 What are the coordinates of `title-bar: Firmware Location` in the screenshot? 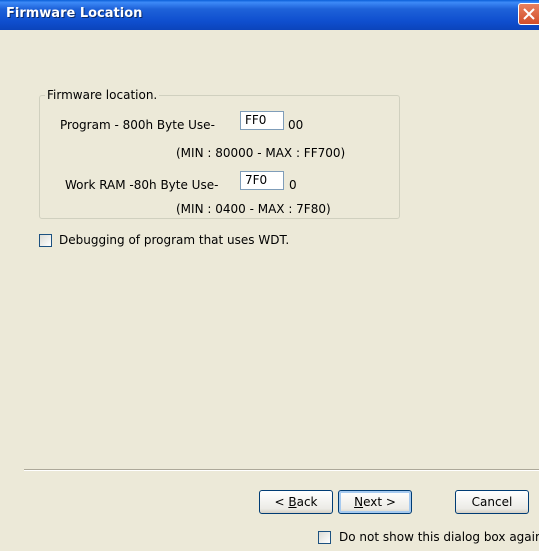 It's located at (269, 15).